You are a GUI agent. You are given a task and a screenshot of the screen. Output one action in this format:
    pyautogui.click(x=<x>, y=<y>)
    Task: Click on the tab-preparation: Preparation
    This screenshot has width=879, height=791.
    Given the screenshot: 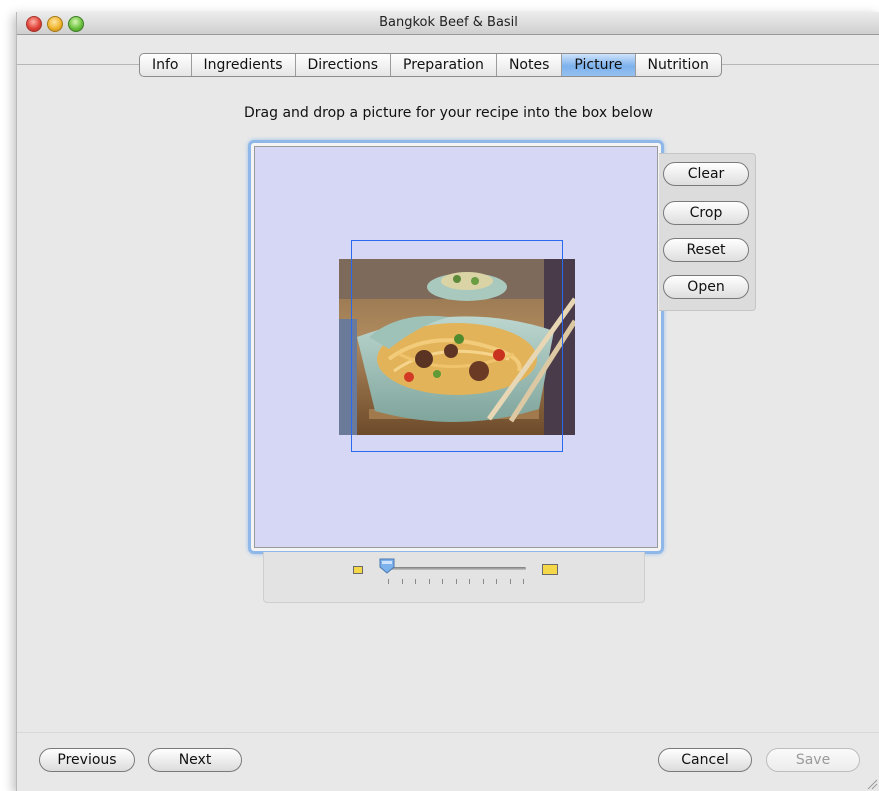 What is the action you would take?
    pyautogui.click(x=444, y=65)
    